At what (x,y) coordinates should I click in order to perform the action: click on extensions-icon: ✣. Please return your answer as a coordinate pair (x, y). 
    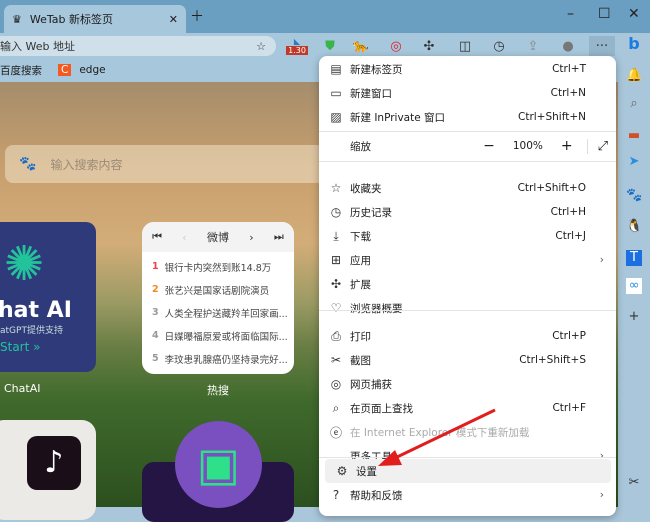
    Looking at the image, I should click on (429, 46).